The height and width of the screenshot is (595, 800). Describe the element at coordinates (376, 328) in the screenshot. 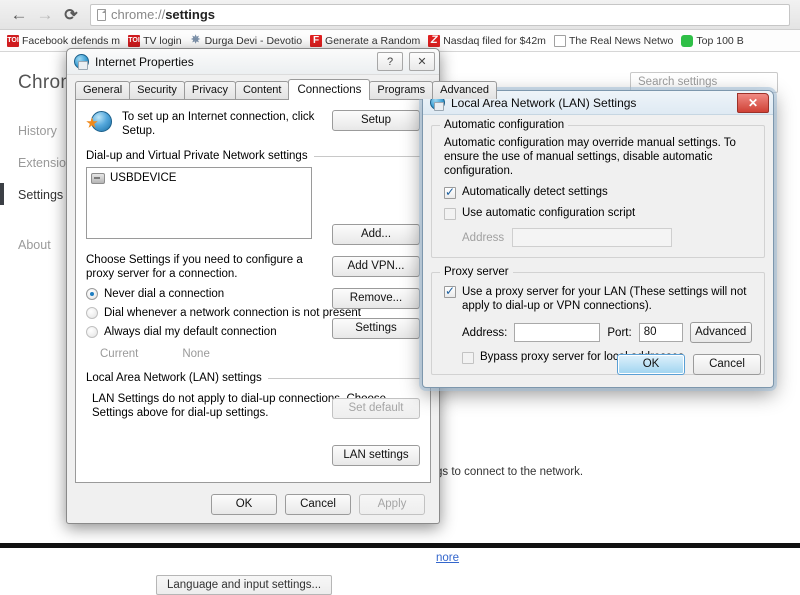

I see `proxy-settings-button: Settings` at that location.